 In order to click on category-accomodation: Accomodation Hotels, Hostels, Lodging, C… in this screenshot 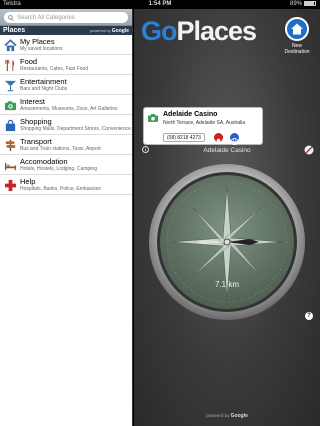, I will do `click(66, 165)`.